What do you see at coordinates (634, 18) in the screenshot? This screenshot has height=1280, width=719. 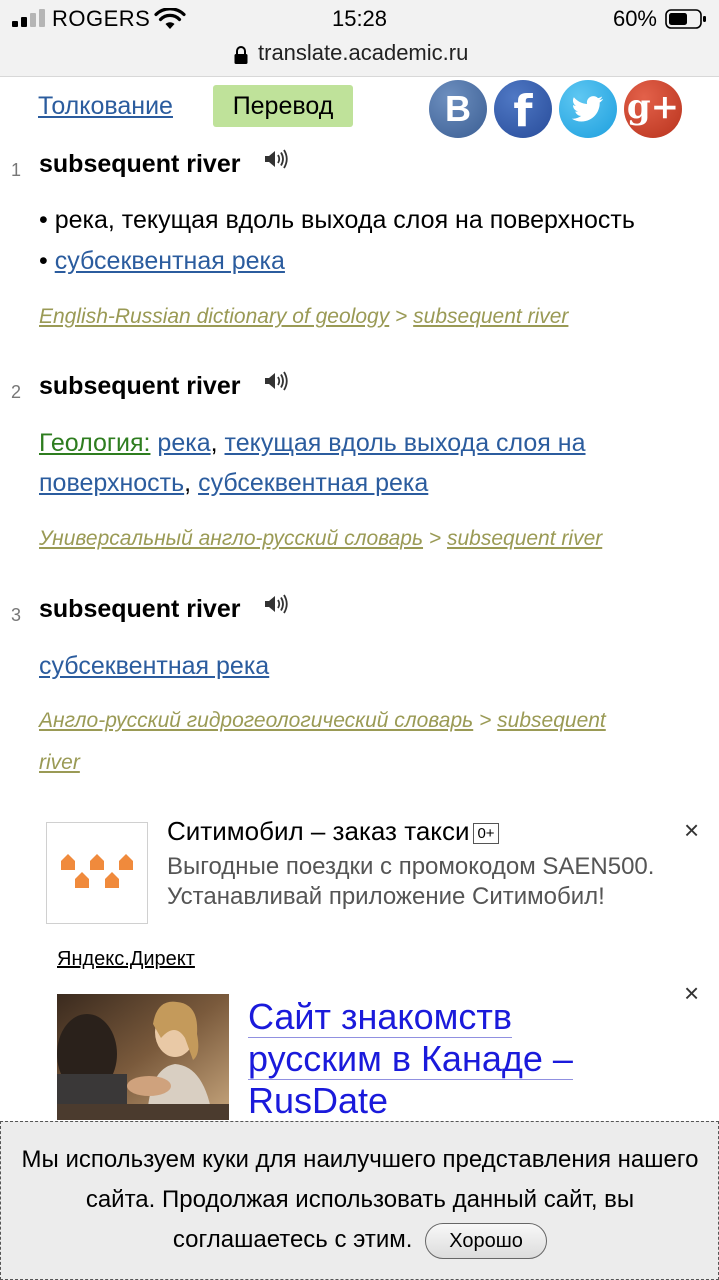 I see `battery-percent: 60%` at bounding box center [634, 18].